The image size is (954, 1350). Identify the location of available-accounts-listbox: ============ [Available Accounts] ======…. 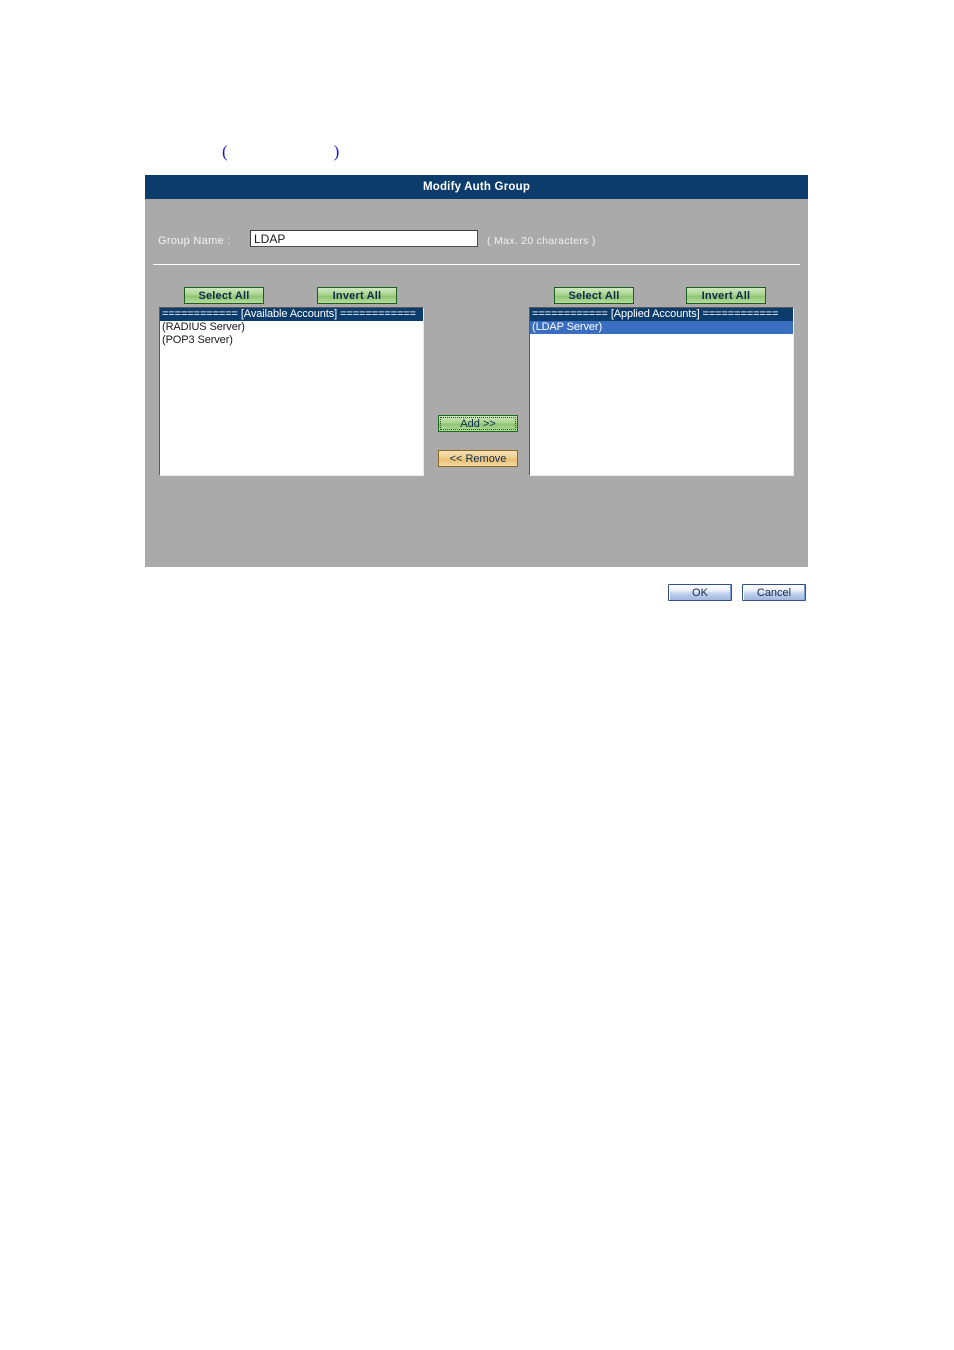
(291, 391).